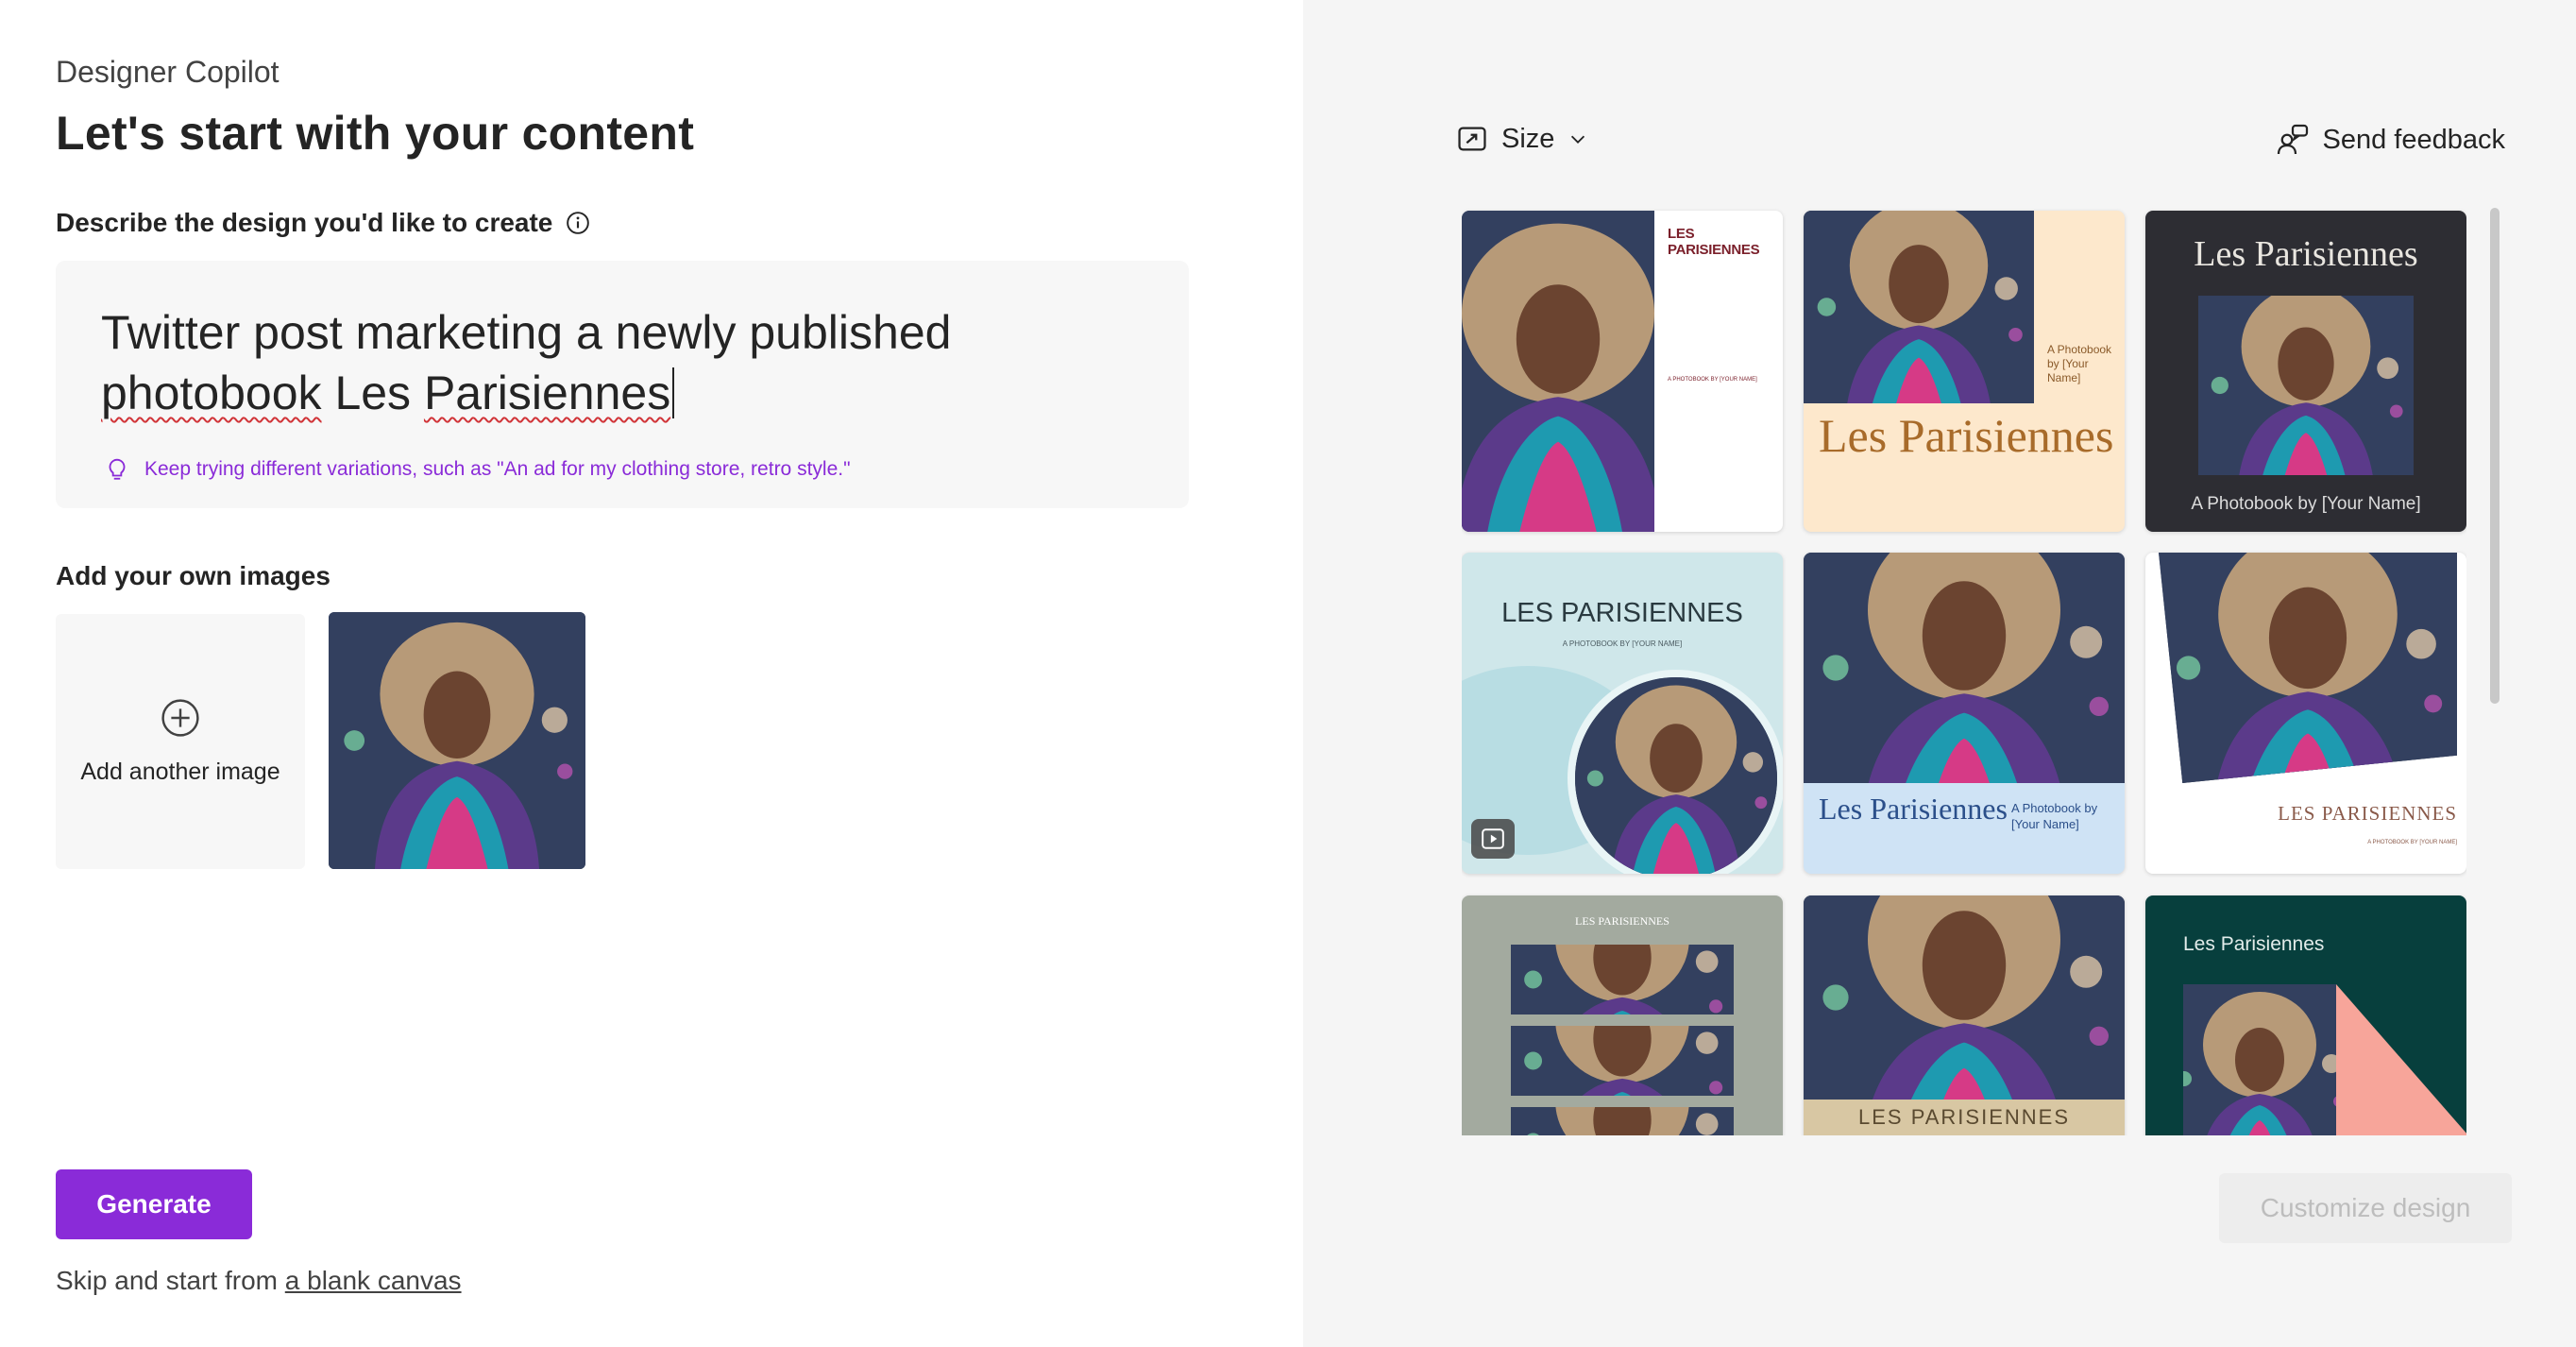 The height and width of the screenshot is (1347, 2576). What do you see at coordinates (304, 222) in the screenshot?
I see `prompt-label-text: Describe the design you'd like to create` at bounding box center [304, 222].